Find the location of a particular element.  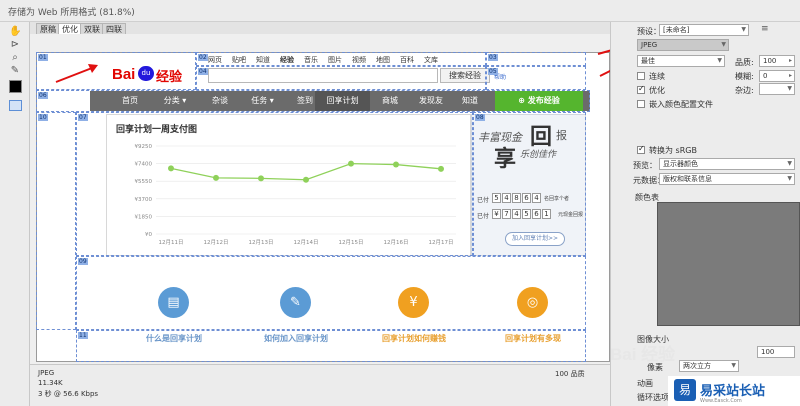

zoom-tool-icon: ⌕ is located at coordinates (15, 57).